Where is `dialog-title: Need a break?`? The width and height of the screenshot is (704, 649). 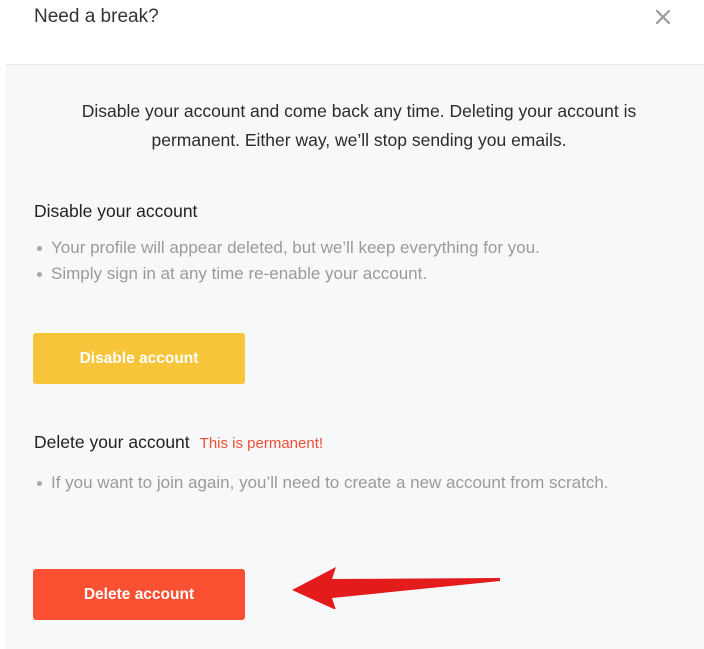 dialog-title: Need a break? is located at coordinates (96, 16).